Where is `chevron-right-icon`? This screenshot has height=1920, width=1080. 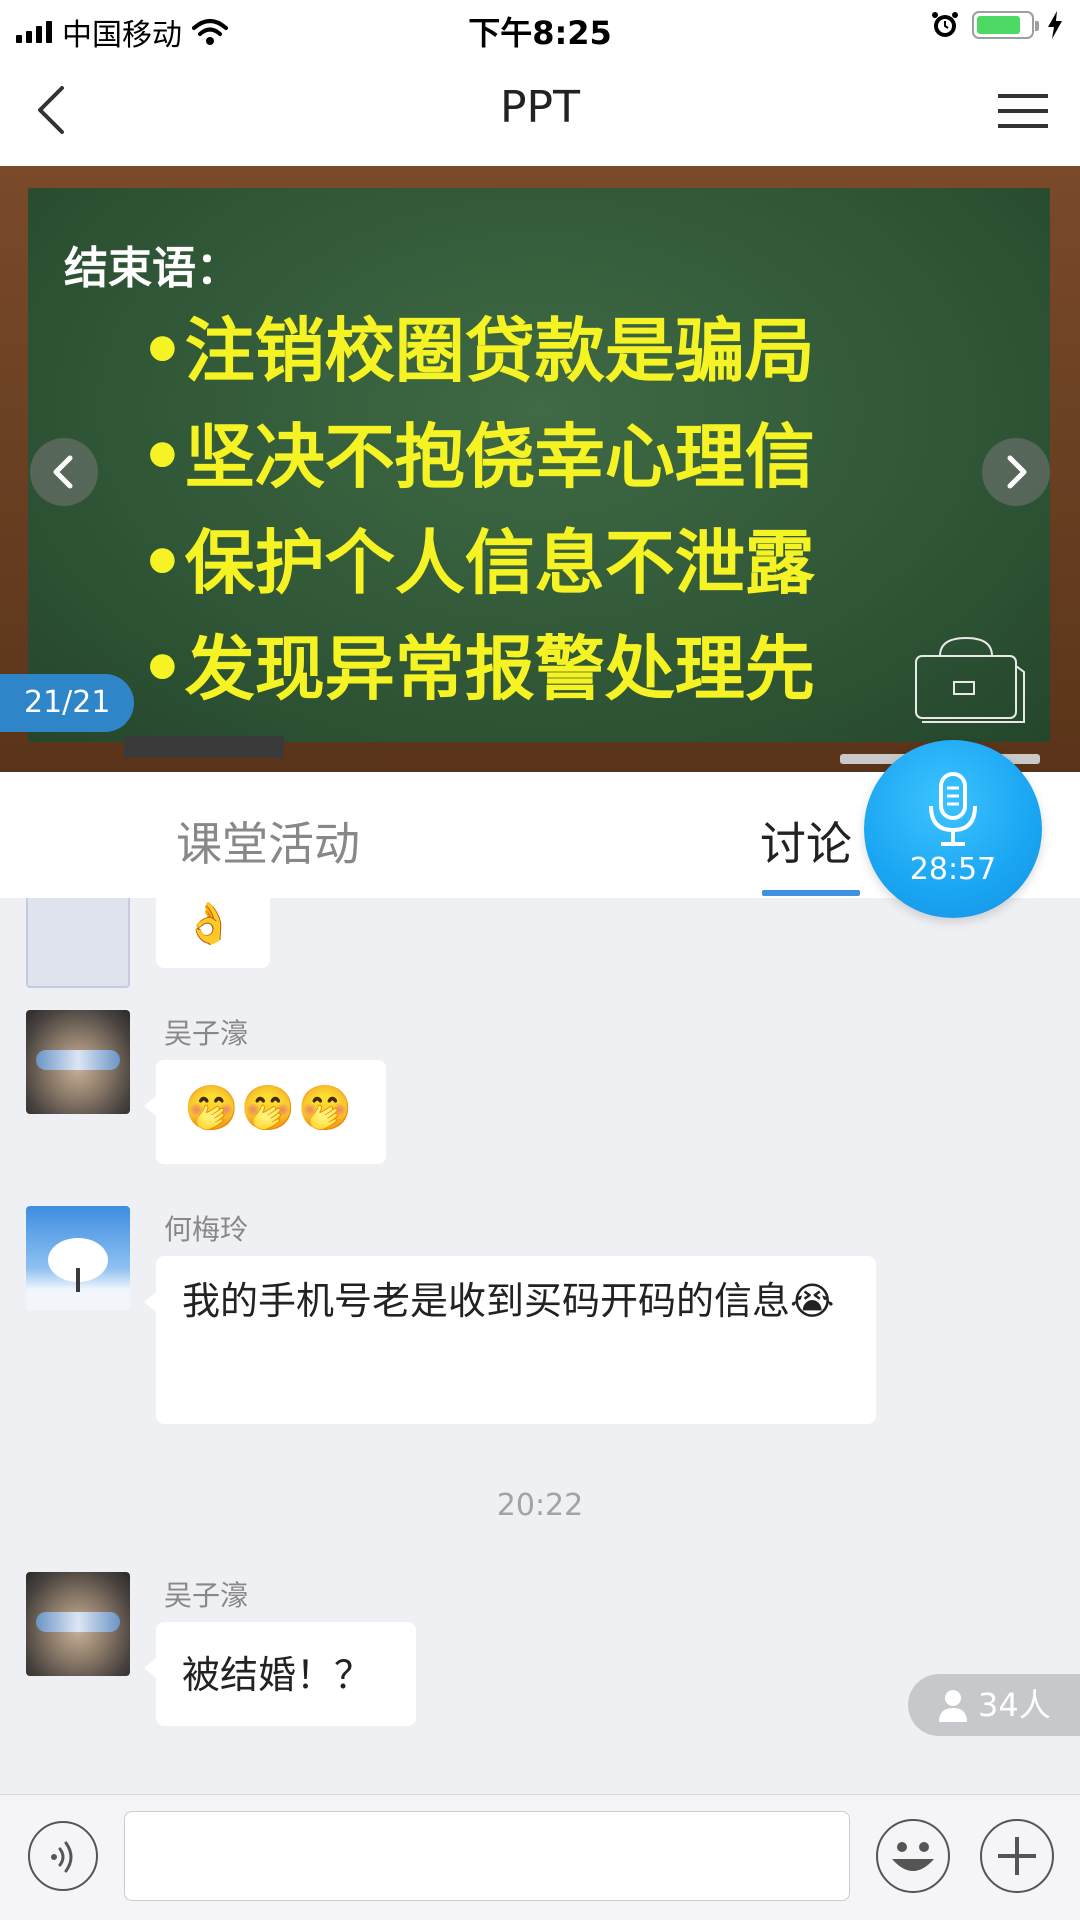 chevron-right-icon is located at coordinates (1017, 472).